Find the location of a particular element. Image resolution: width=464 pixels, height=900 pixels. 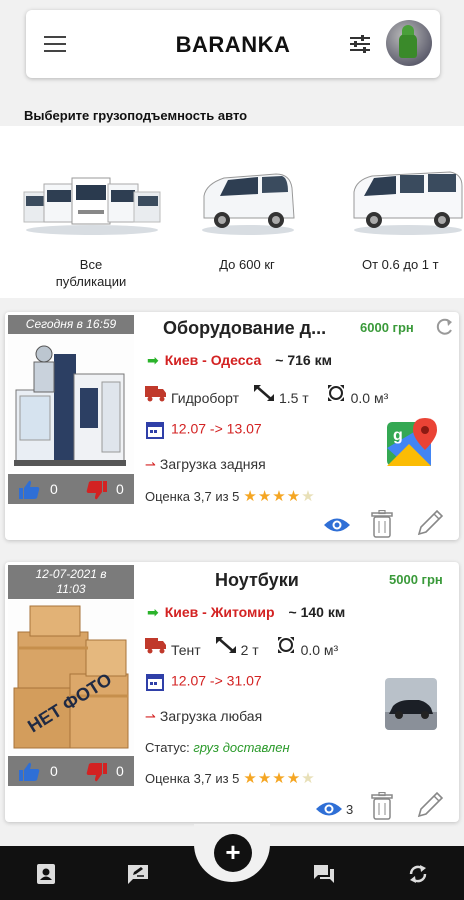

body-type: Тент is located at coordinates (186, 650).